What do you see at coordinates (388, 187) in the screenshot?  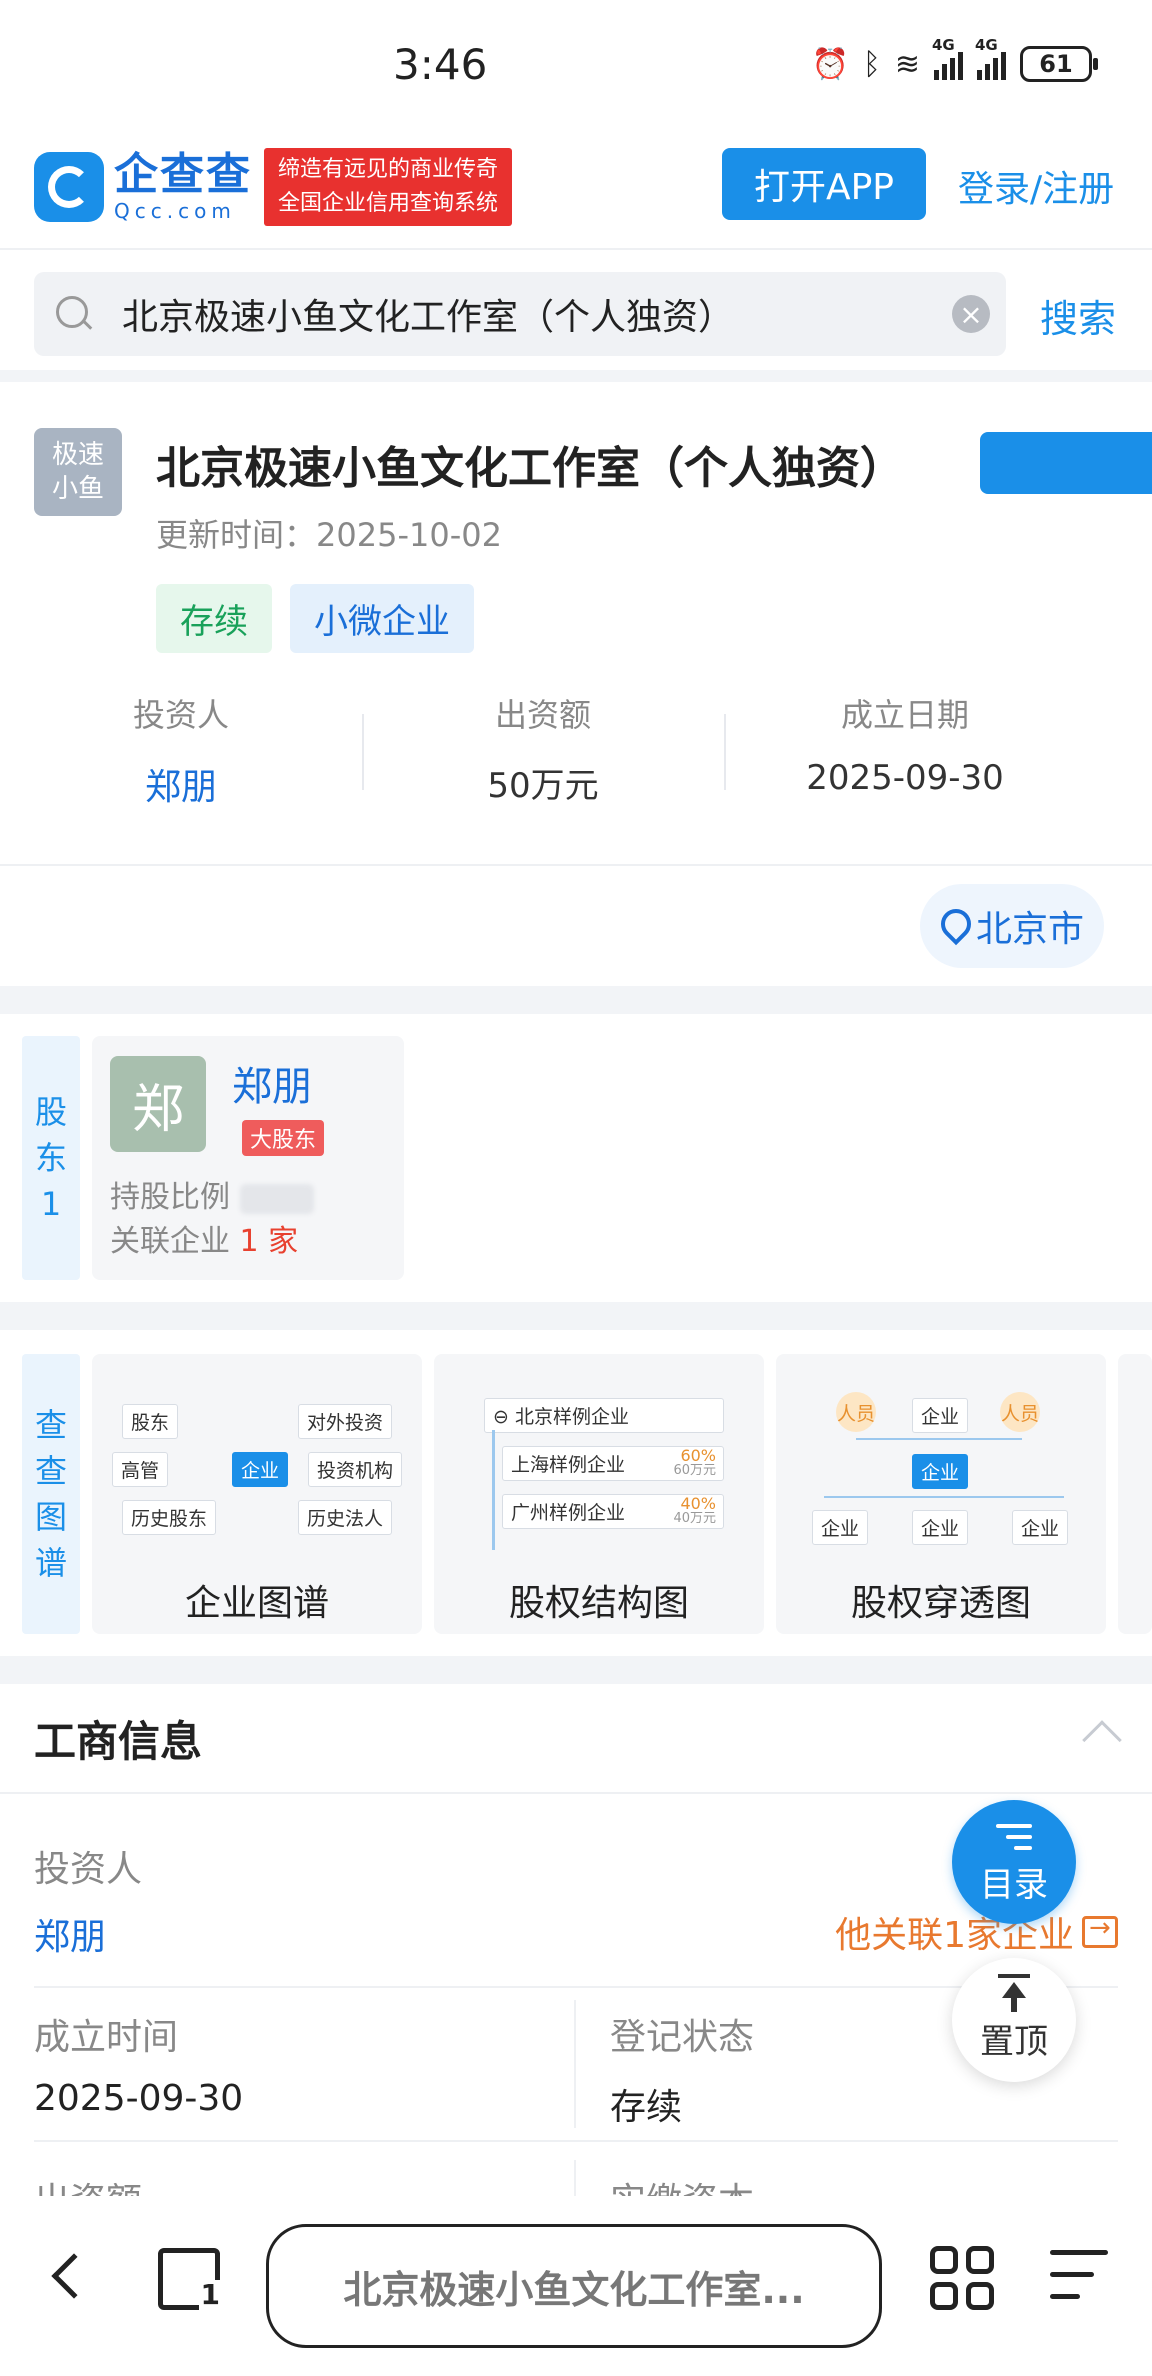 I see `slogan-banner: 缔造有远见的商业传奇 全国企业信用查询系统` at bounding box center [388, 187].